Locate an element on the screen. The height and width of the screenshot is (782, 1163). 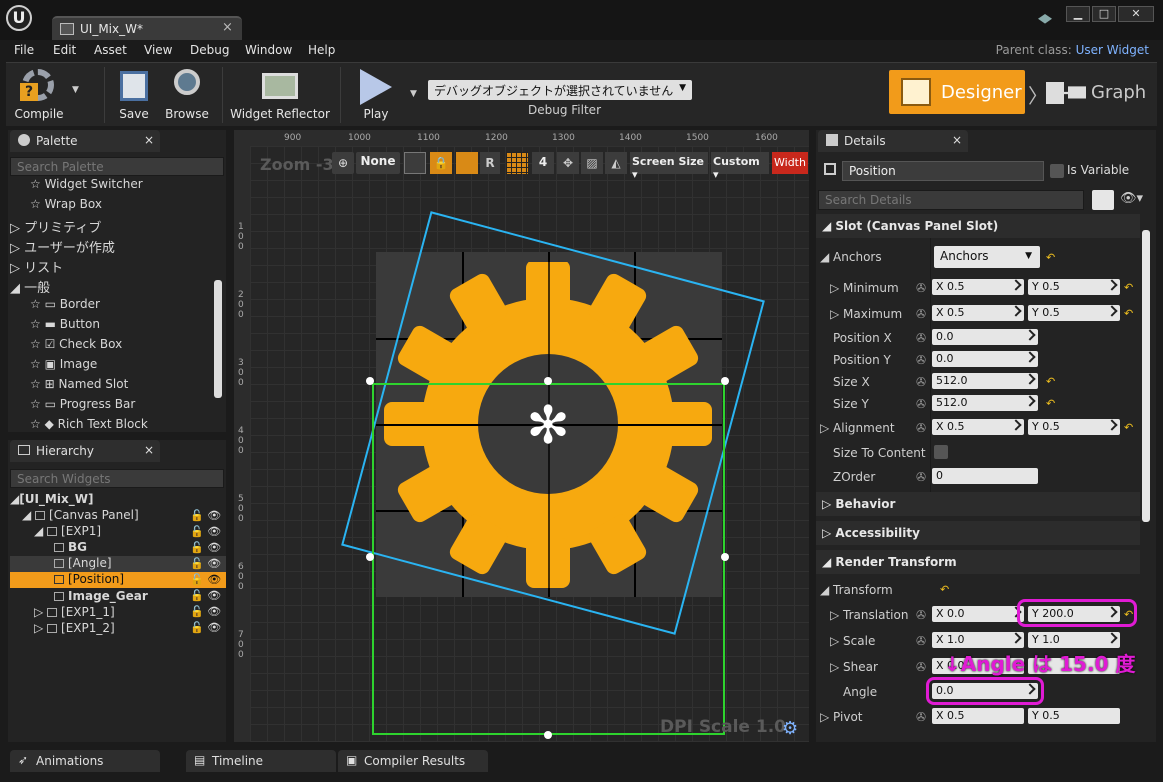
alignment-x-field: X 0.5 is located at coordinates (978, 427).